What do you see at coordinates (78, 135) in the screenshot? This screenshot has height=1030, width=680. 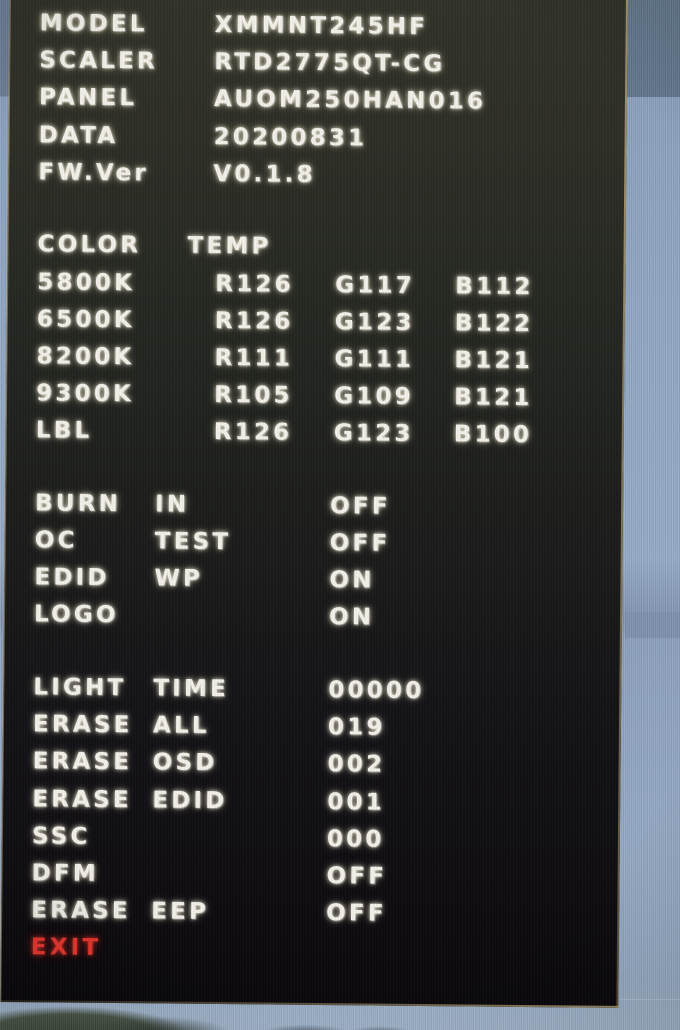 I see `info-label: DATA` at bounding box center [78, 135].